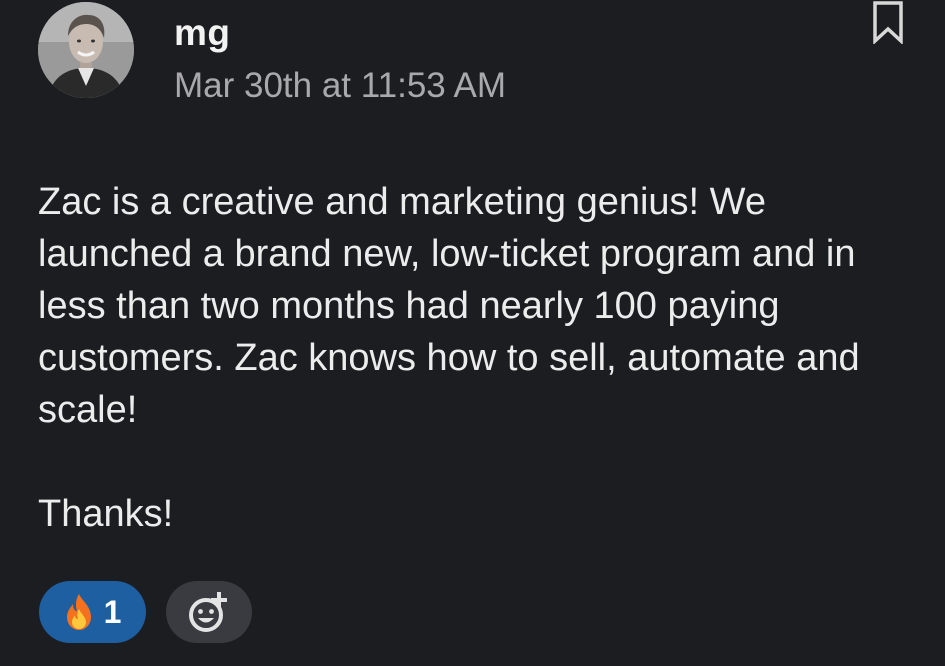  I want to click on add-reaction-button, so click(209, 612).